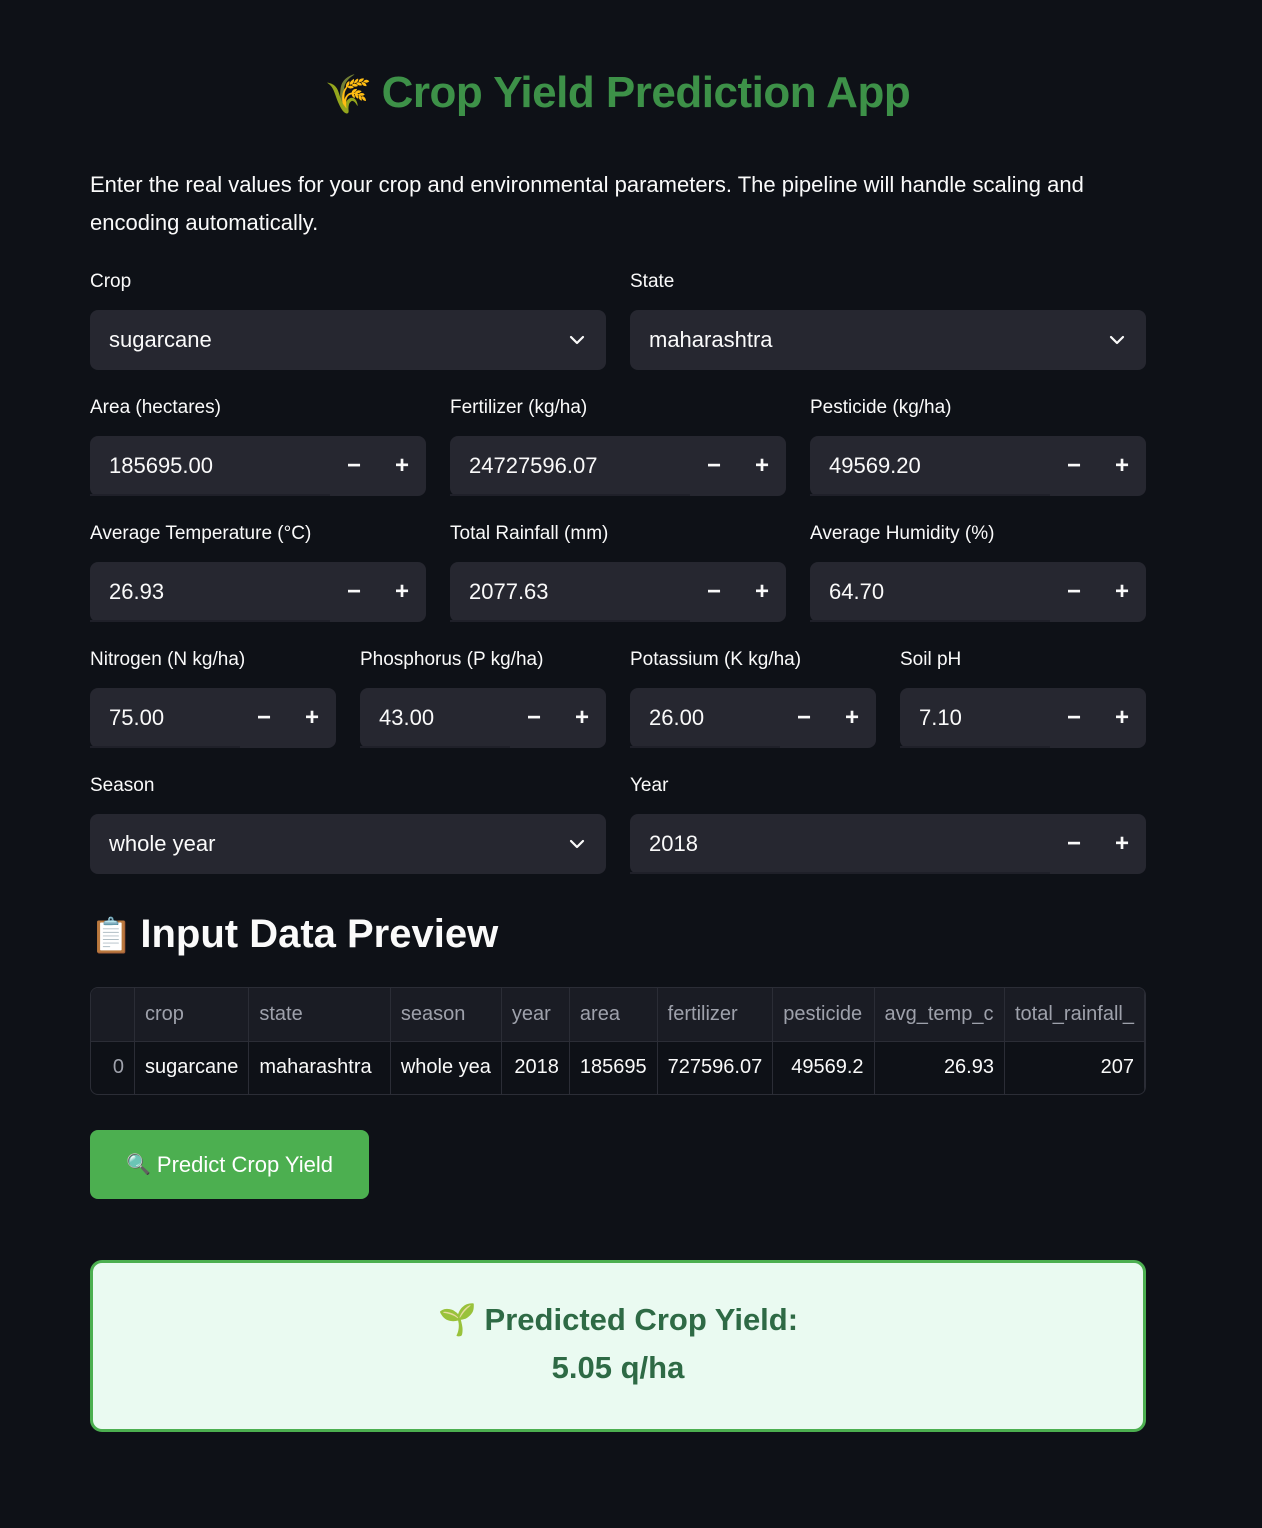  I want to click on potassium-stepper: − +, so click(828, 718).